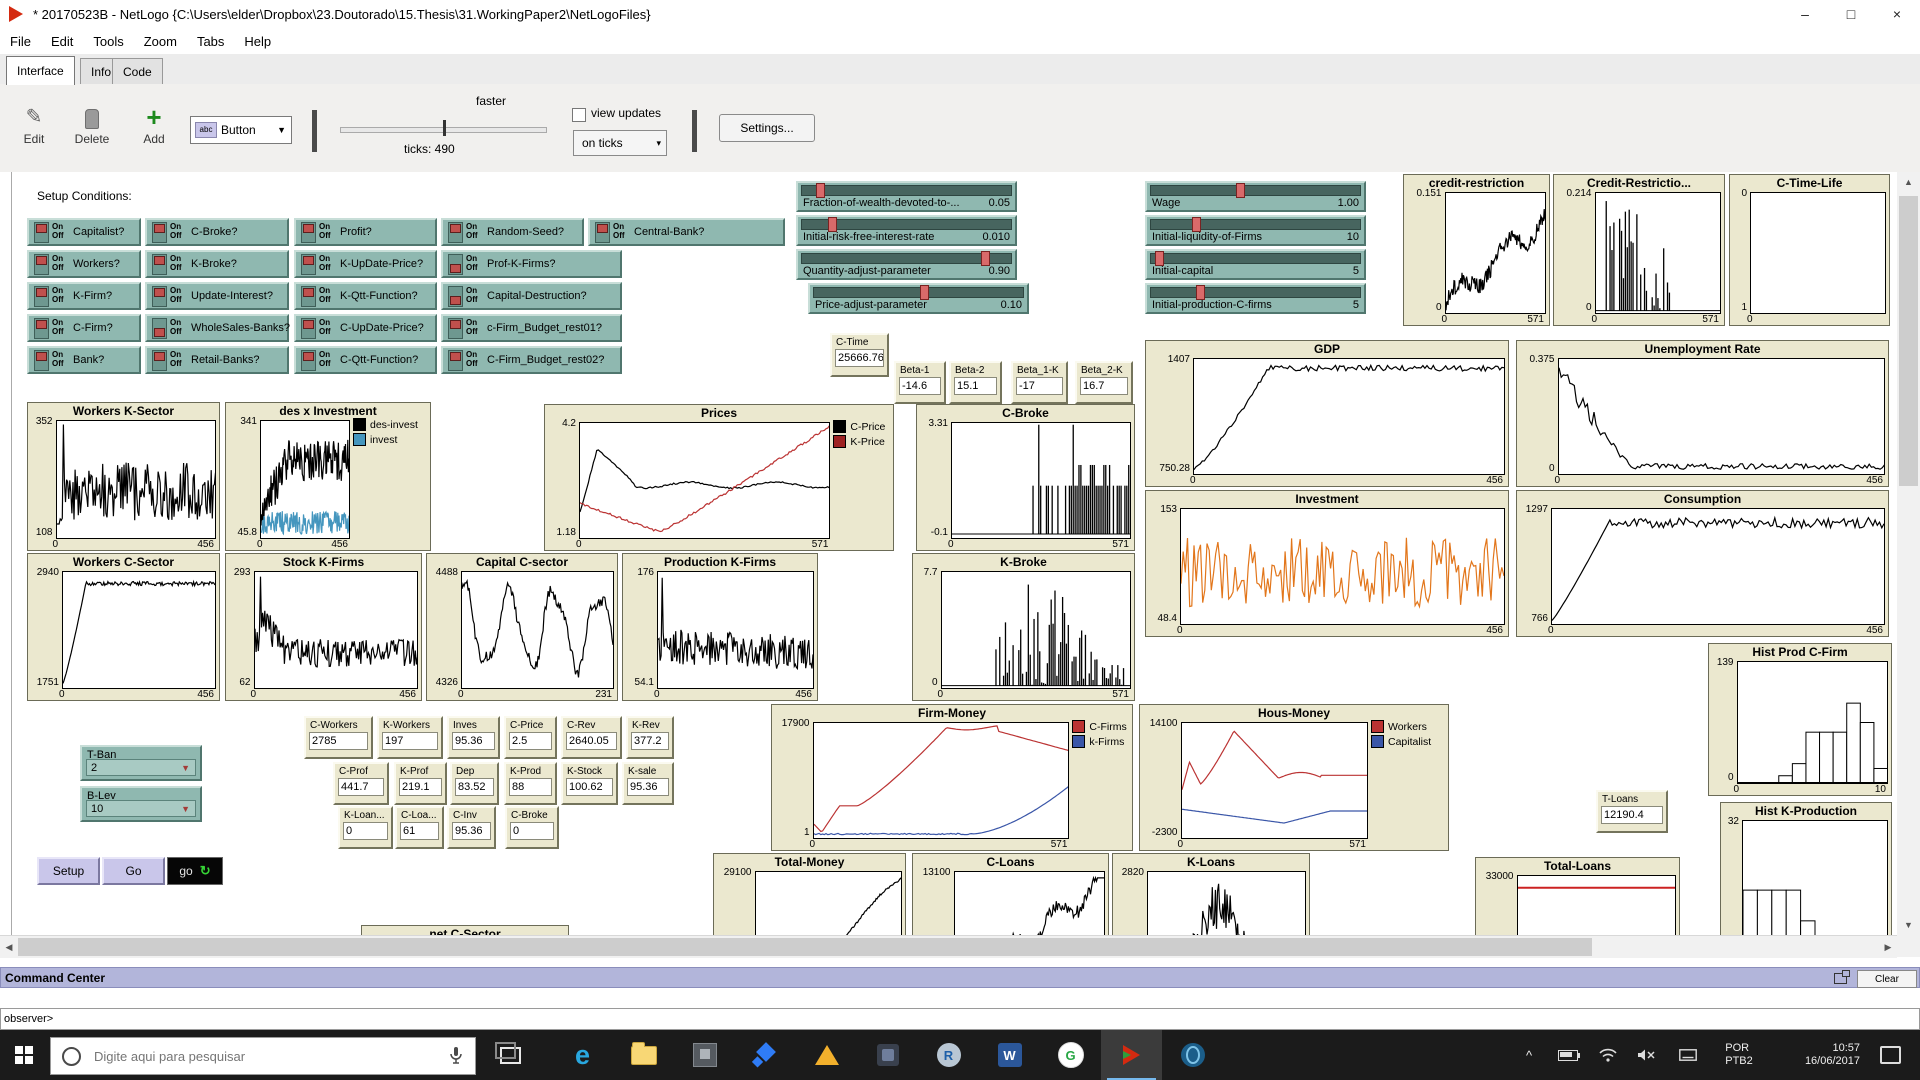 This screenshot has height=1080, width=1920. I want to click on taskbar-app-netlogo, so click(1131, 1055).